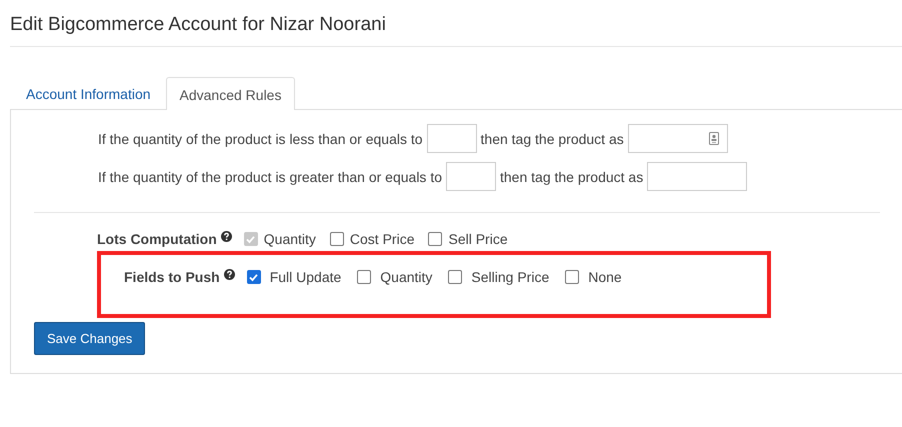 The width and height of the screenshot is (902, 427). I want to click on checkbox-label: Selling Price, so click(510, 277).